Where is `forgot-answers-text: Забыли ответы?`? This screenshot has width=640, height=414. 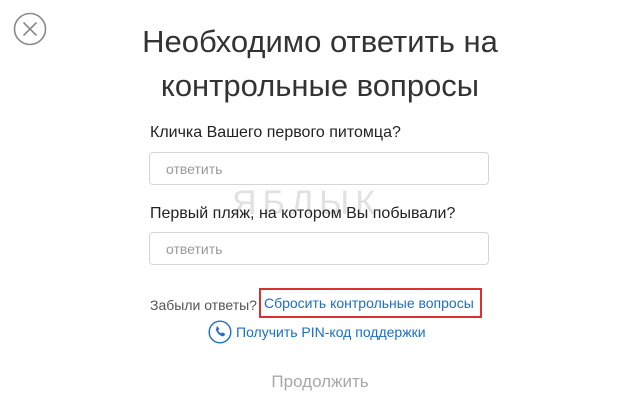 forgot-answers-text: Забыли ответы? is located at coordinates (203, 305).